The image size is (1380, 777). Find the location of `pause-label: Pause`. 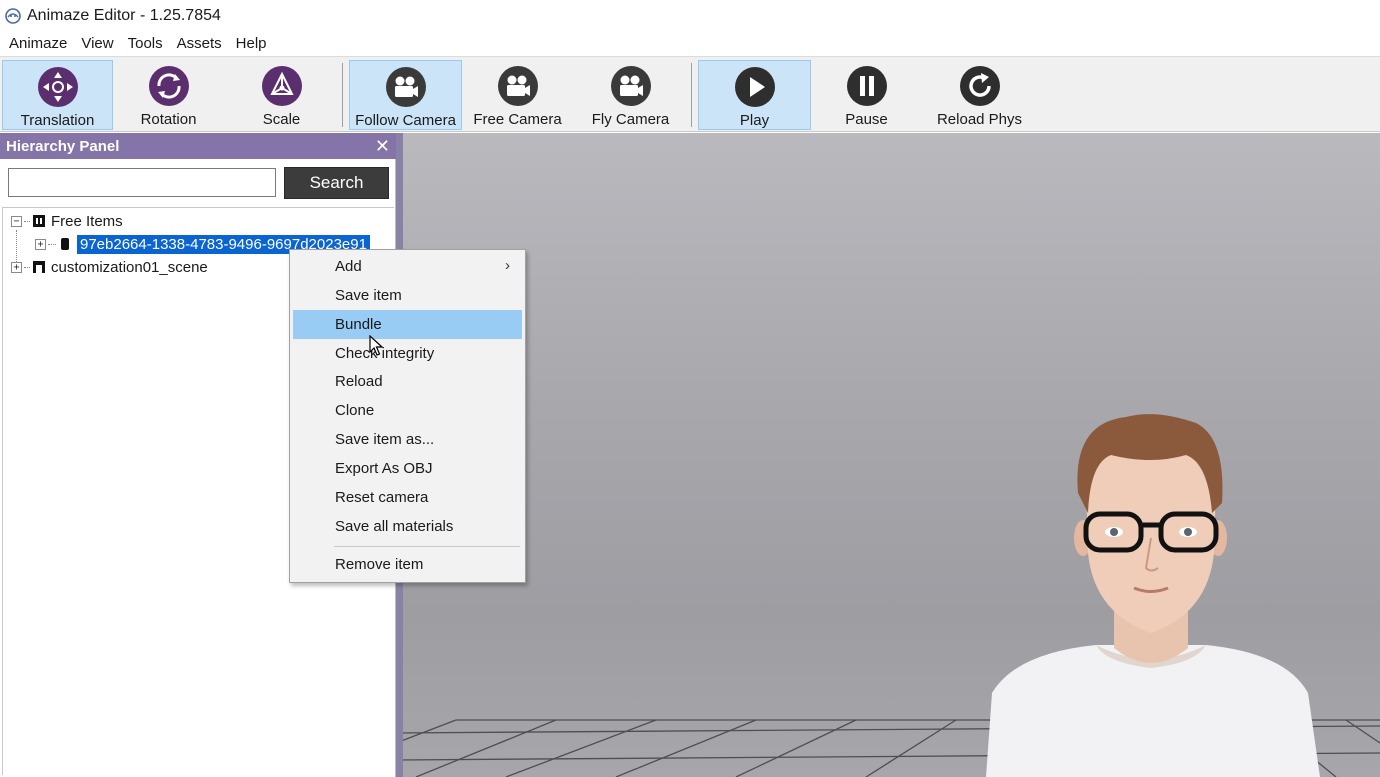

pause-label: Pause is located at coordinates (866, 119).